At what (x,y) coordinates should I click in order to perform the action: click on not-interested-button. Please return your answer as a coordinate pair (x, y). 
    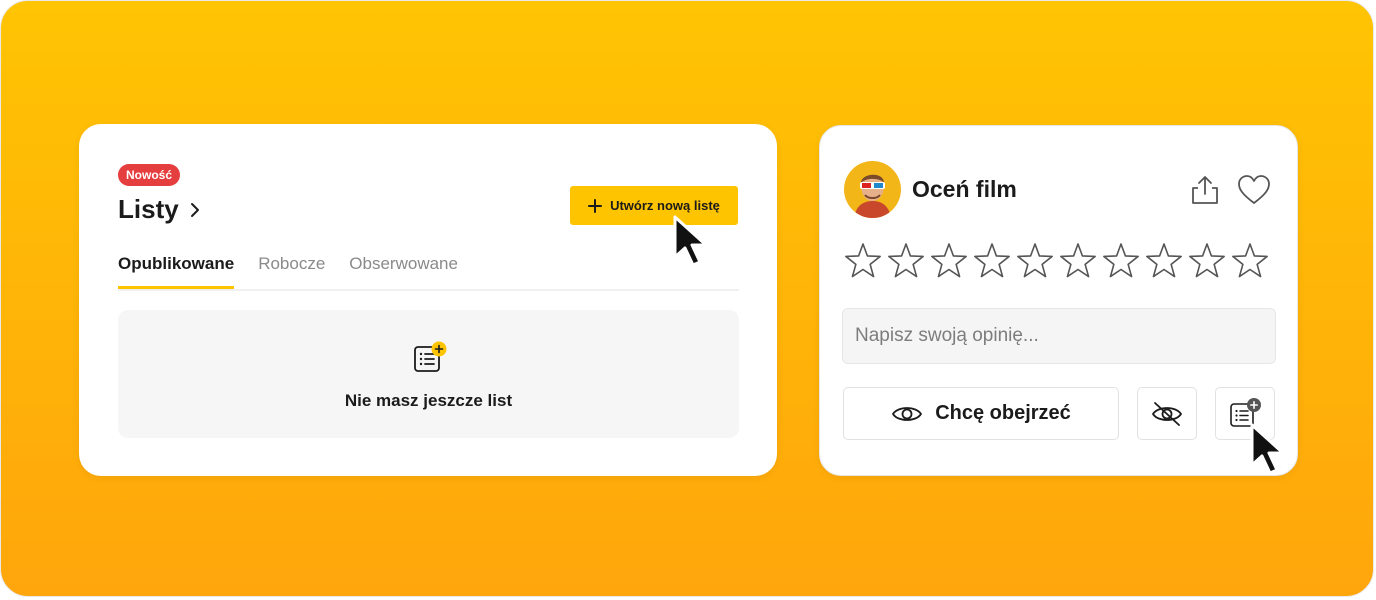
    Looking at the image, I should click on (1167, 413).